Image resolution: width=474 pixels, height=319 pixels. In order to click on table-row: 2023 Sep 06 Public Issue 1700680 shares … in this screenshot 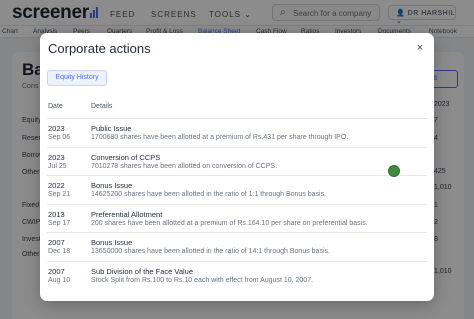, I will do `click(237, 132)`.